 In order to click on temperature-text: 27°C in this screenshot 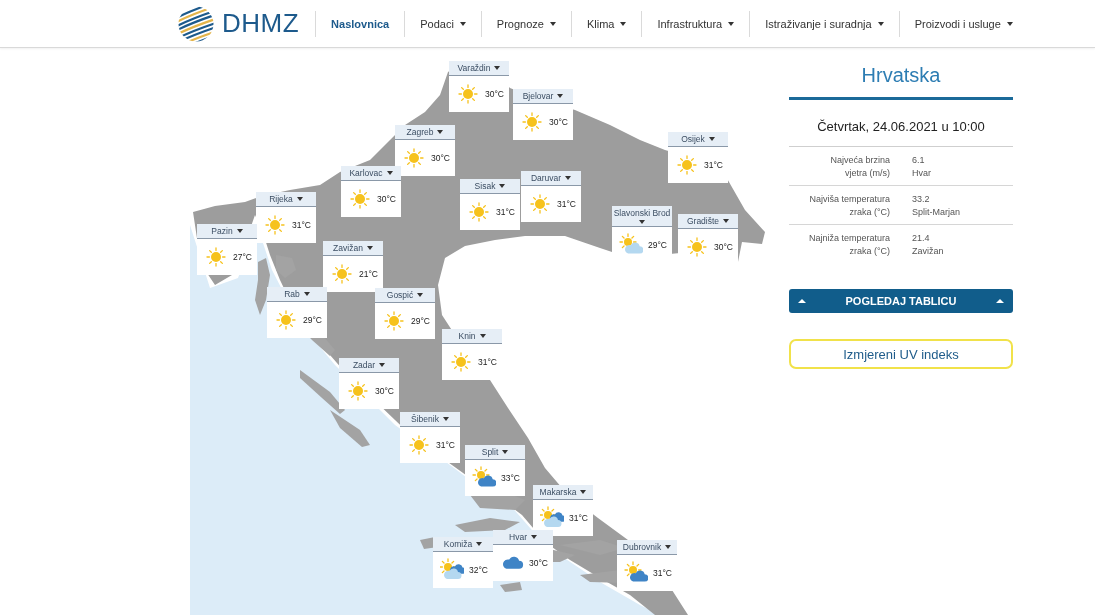, I will do `click(242, 257)`.